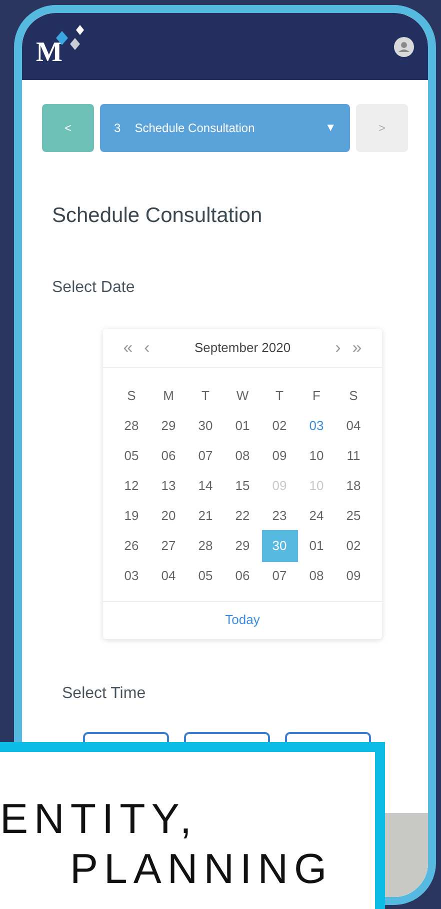  I want to click on calendar-day: 14, so click(206, 486).